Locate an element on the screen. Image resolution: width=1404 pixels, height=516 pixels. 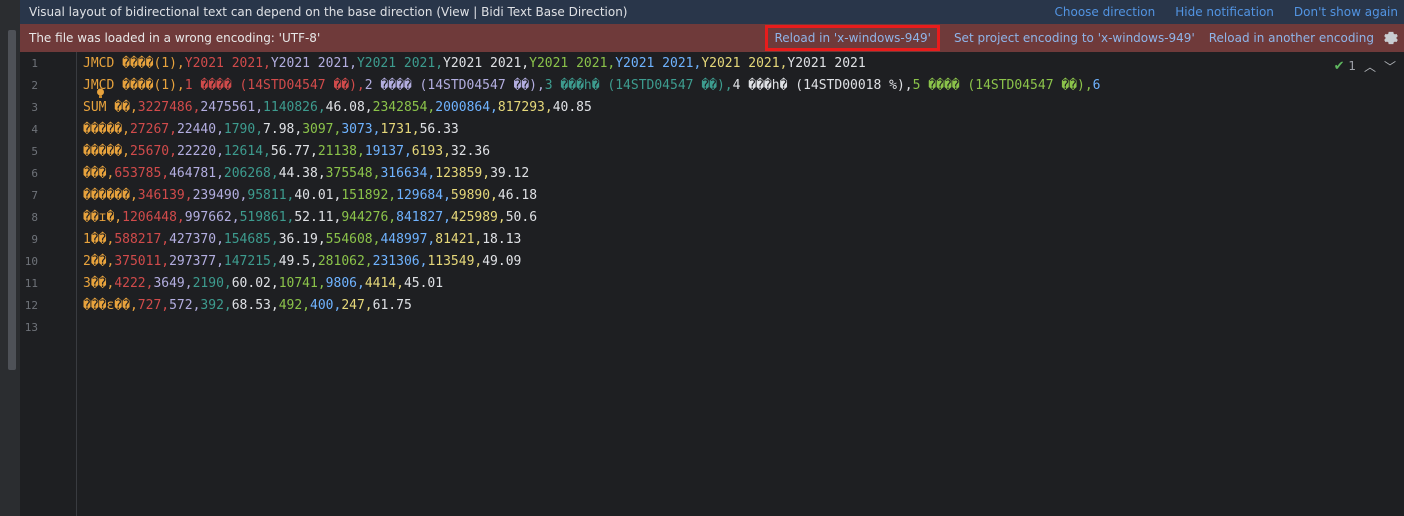
code-token: 123859, is located at coordinates (463, 173).